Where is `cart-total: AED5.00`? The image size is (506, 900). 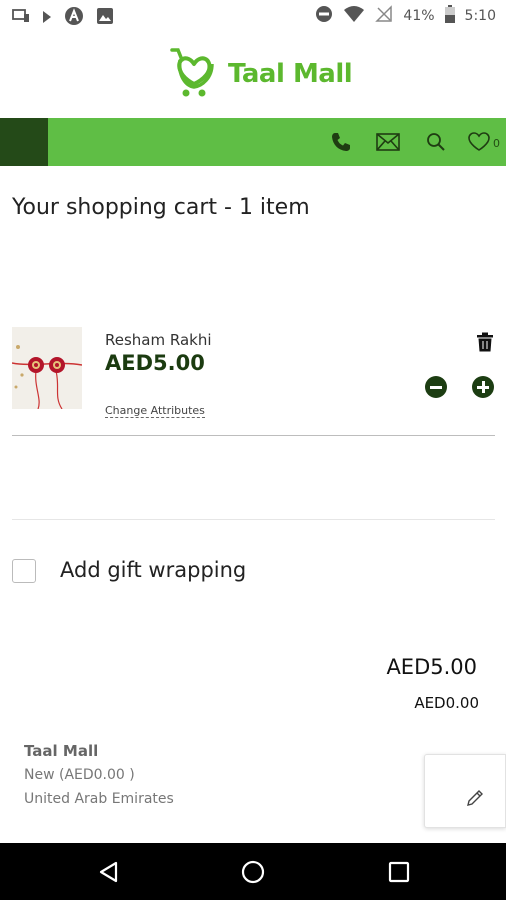 cart-total: AED5.00 is located at coordinates (431, 667).